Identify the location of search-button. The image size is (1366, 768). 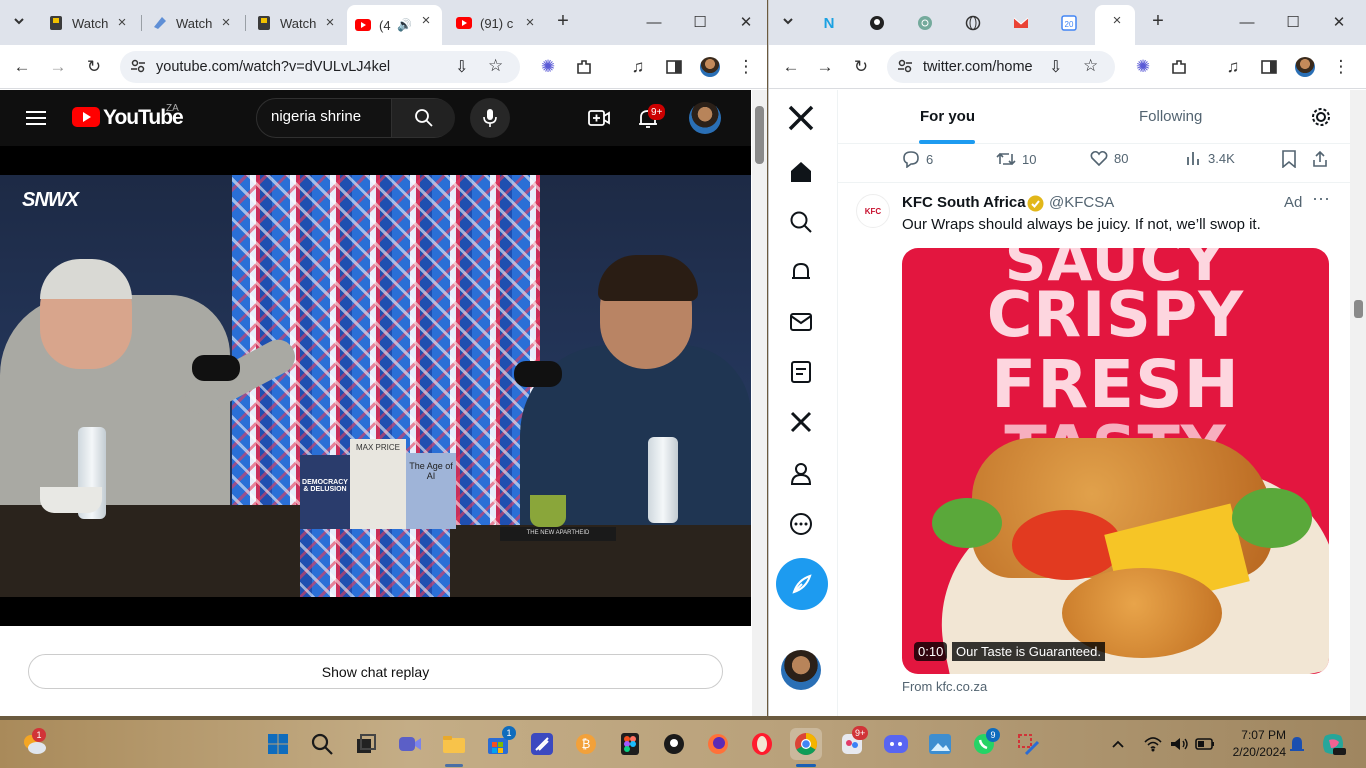
(423, 118).